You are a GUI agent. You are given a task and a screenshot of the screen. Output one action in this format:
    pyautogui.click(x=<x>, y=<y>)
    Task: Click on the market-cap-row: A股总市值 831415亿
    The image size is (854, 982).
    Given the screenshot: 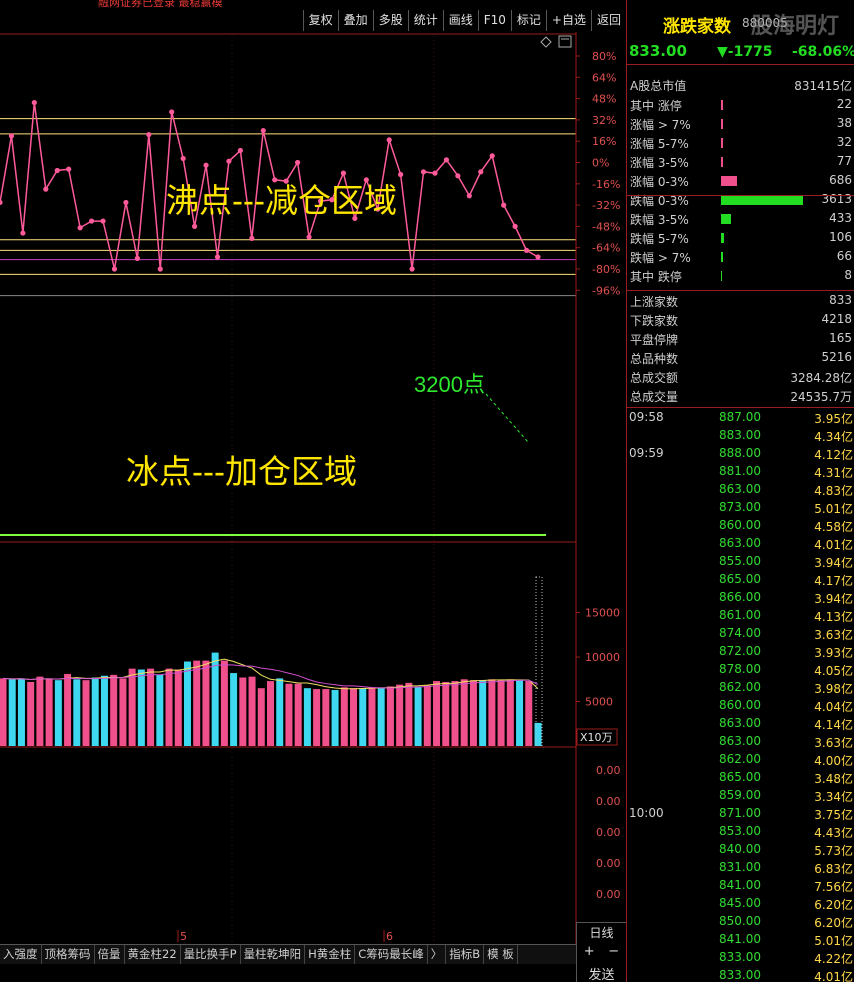 What is the action you would take?
    pyautogui.click(x=741, y=86)
    